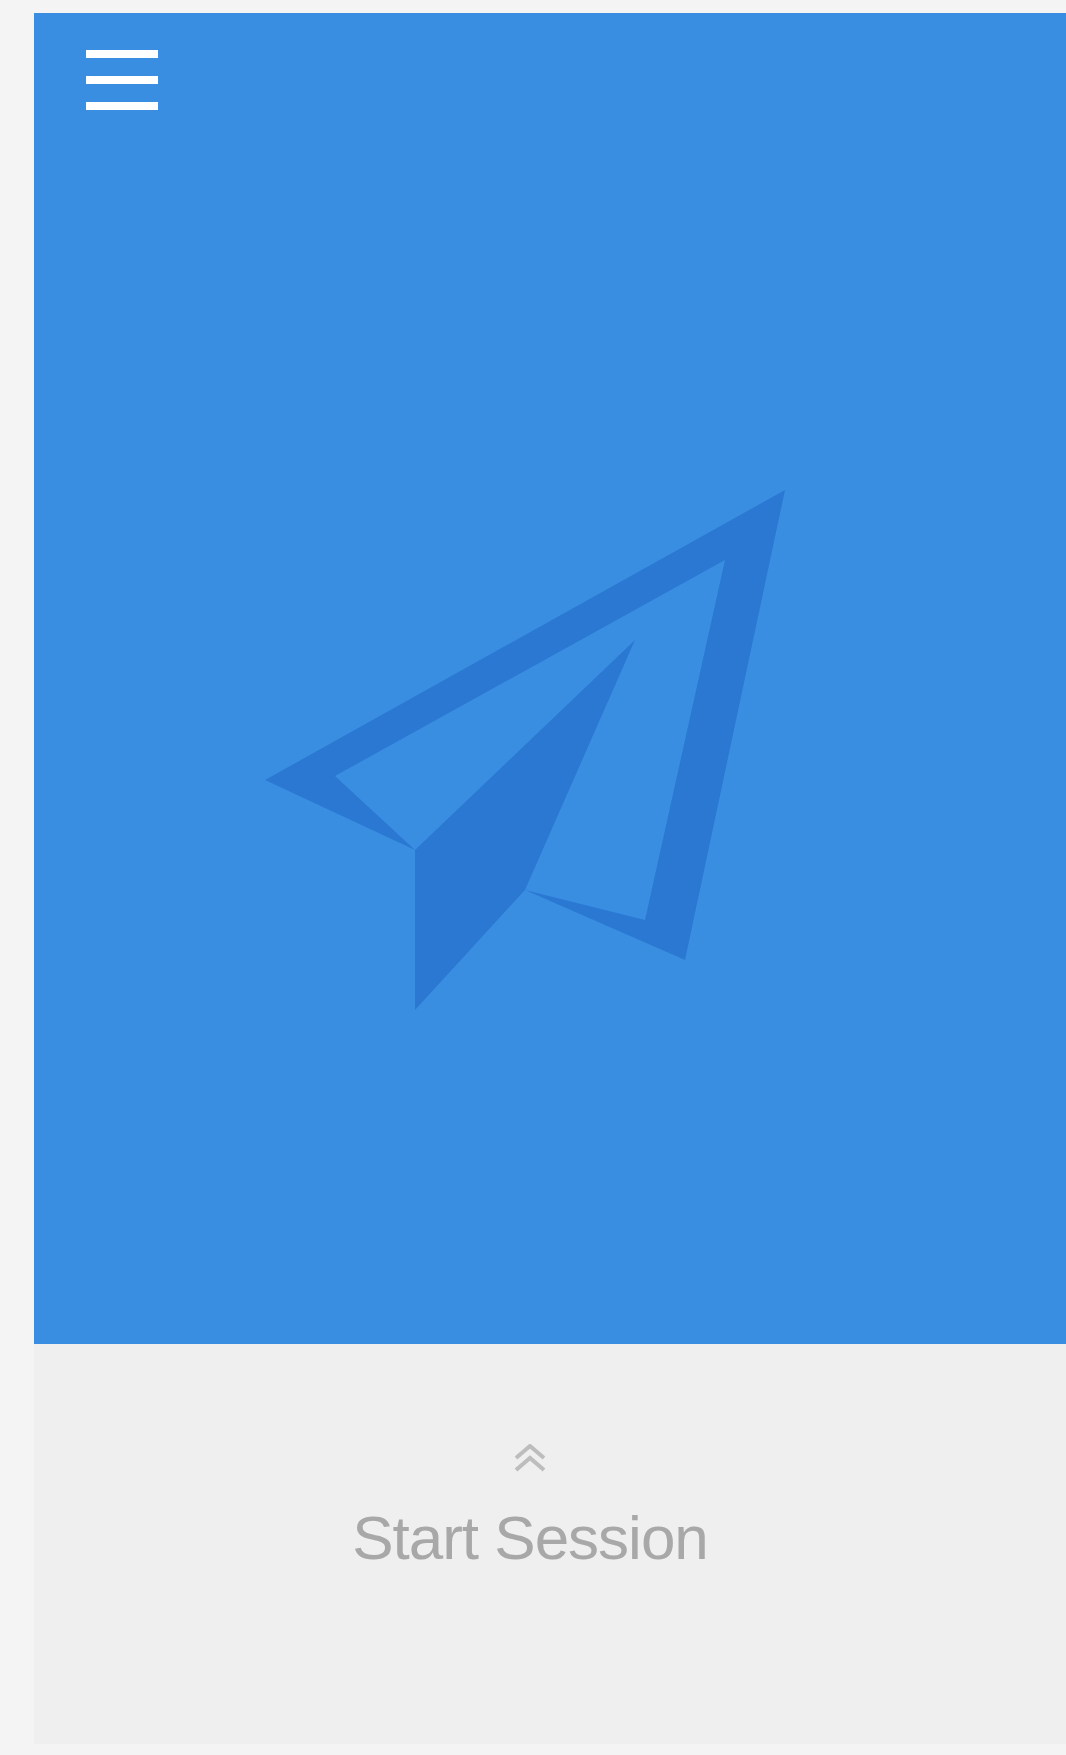 The height and width of the screenshot is (1755, 1066). Describe the element at coordinates (530, 1458) in the screenshot. I see `chevron-up-icon` at that location.